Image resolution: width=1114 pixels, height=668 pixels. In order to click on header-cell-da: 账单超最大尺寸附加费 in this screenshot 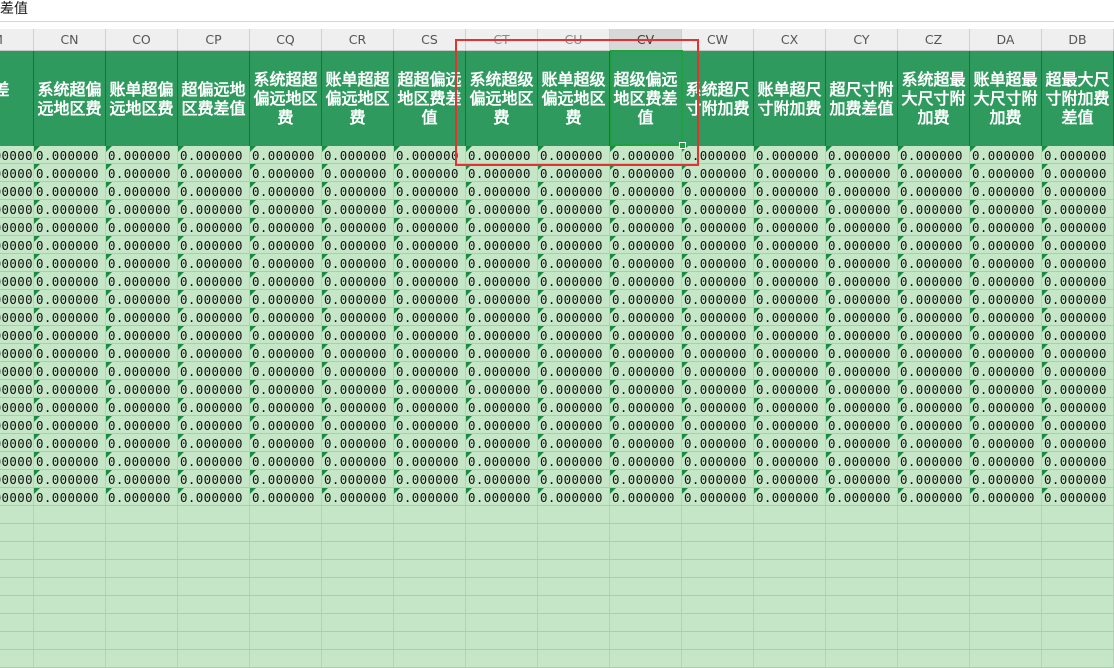, I will do `click(1006, 98)`.